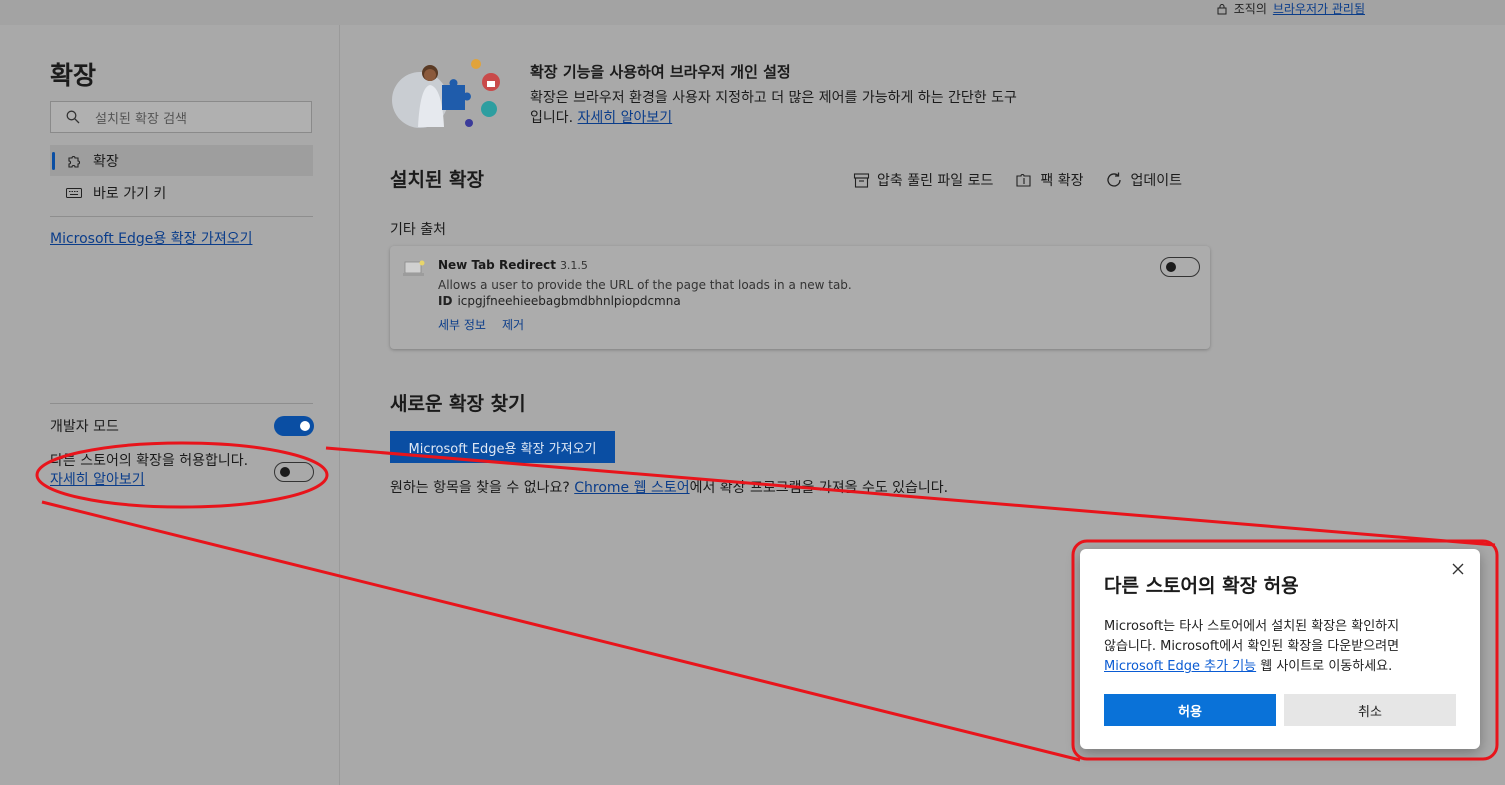 This screenshot has height=785, width=1505. Describe the element at coordinates (73, 75) in the screenshot. I see `sidebar-title: 확장` at that location.